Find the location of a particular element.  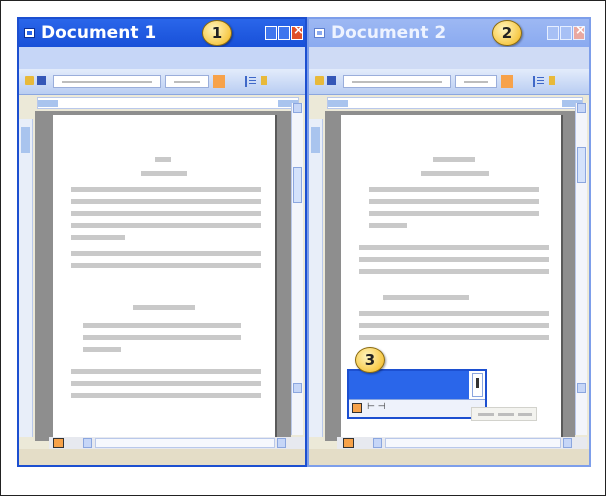

callout-badge-2: 2 is located at coordinates (507, 33).